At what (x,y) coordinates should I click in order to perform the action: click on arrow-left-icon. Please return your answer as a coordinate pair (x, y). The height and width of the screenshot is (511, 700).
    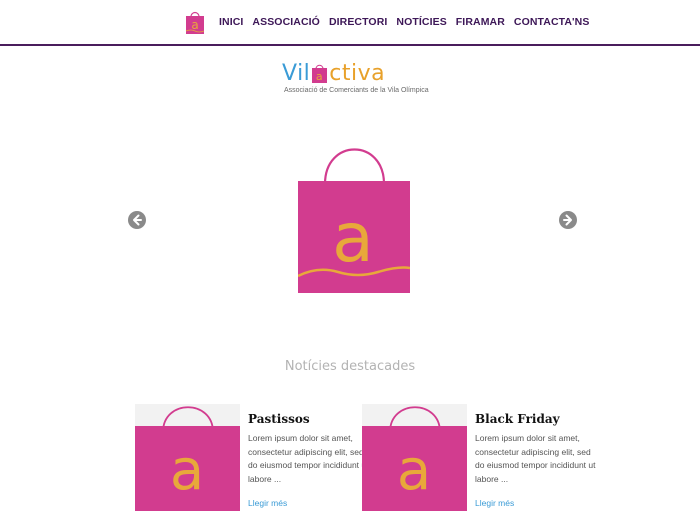
    Looking at the image, I should click on (137, 220).